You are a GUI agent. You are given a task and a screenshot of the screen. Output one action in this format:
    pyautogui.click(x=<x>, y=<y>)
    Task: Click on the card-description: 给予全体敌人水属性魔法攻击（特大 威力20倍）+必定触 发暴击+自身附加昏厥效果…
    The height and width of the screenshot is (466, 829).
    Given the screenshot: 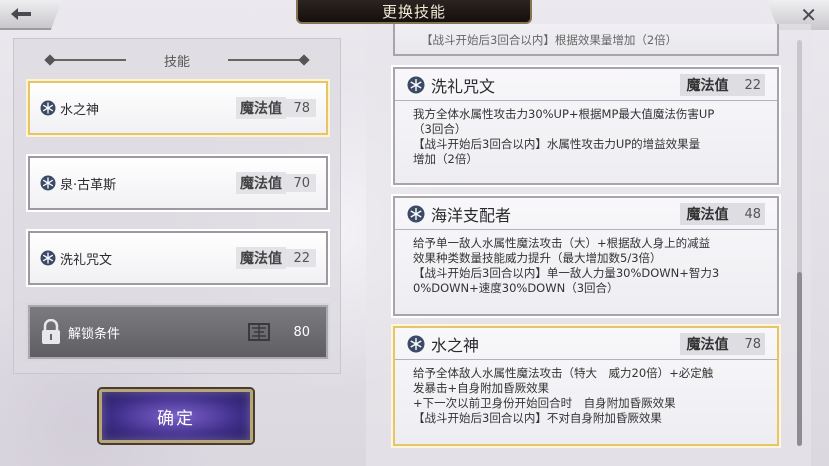 What is the action you would take?
    pyautogui.click(x=586, y=396)
    